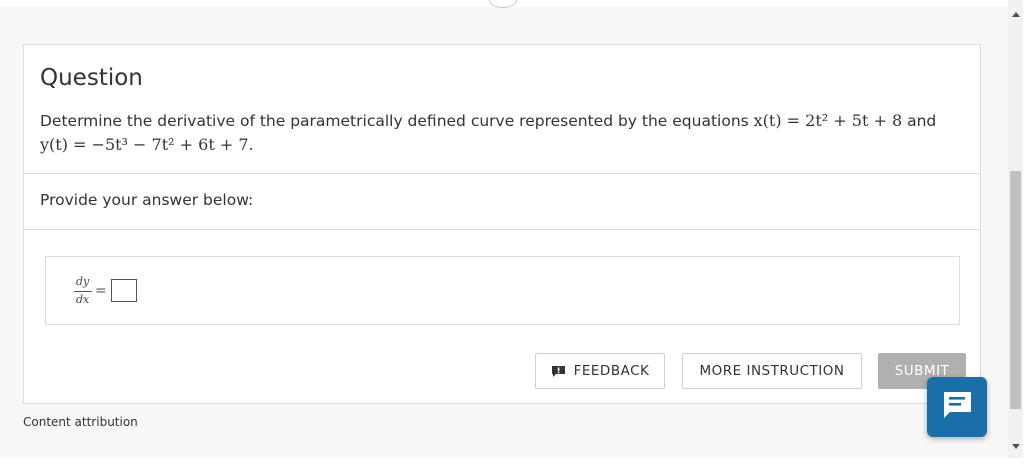 The width and height of the screenshot is (1029, 468). I want to click on question-title: Question, so click(91, 78).